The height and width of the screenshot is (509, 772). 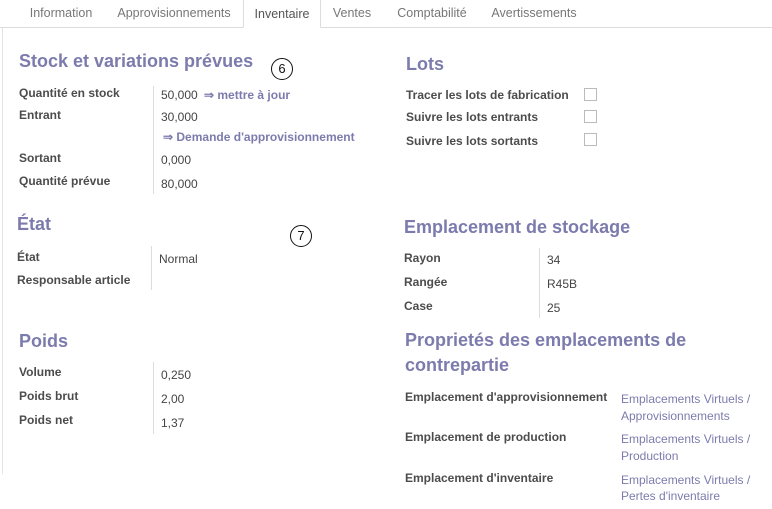 What do you see at coordinates (173, 423) in the screenshot?
I see `net-weight-value: 1,37` at bounding box center [173, 423].